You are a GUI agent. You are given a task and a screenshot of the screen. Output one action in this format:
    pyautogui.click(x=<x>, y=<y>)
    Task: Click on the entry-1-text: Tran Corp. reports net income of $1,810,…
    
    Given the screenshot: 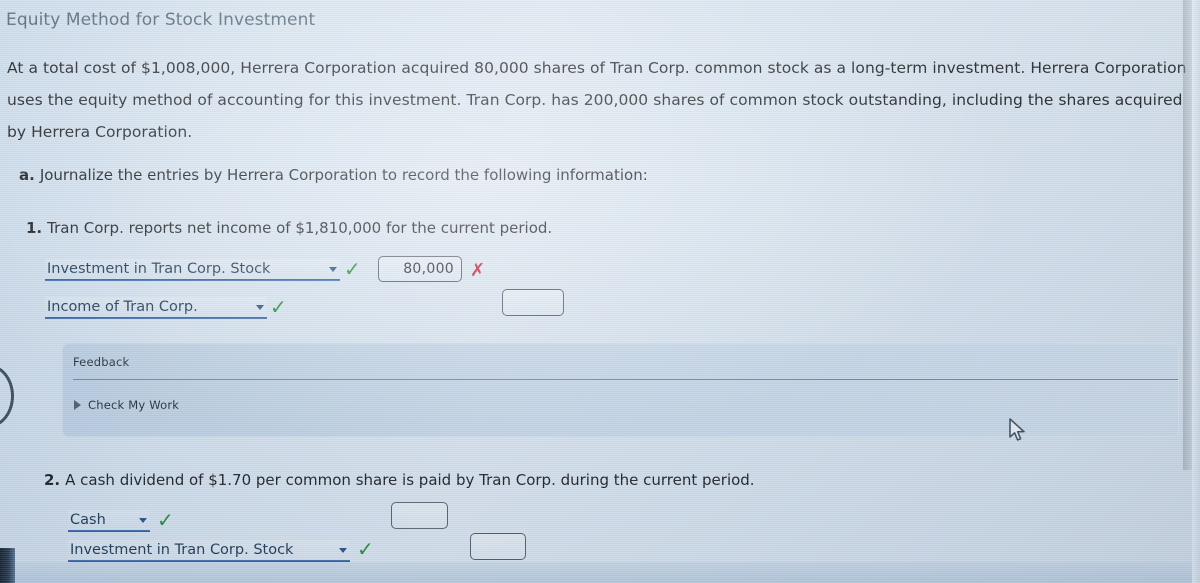 What is the action you would take?
    pyautogui.click(x=300, y=228)
    